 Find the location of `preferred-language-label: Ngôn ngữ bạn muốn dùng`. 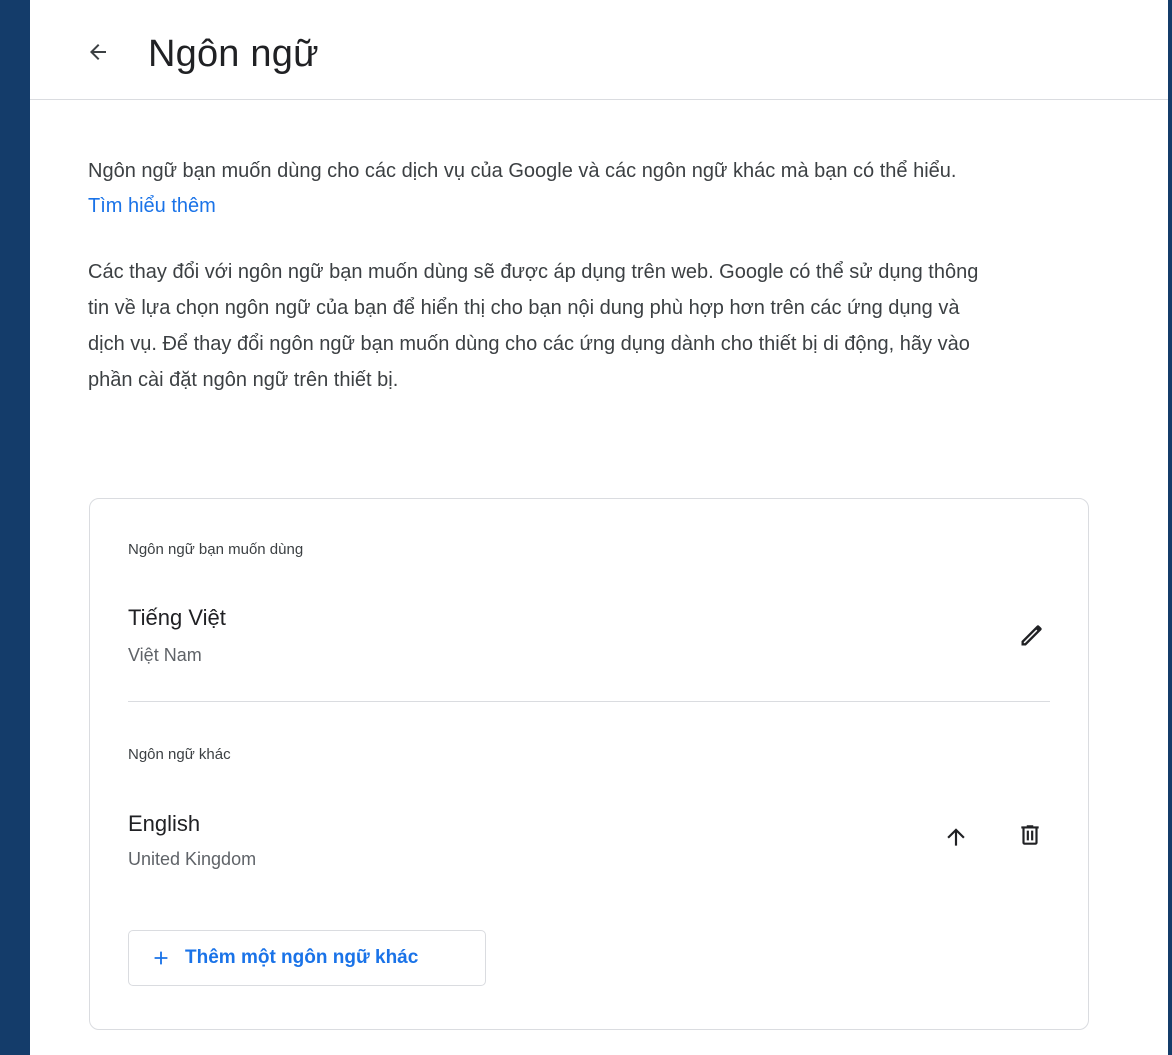

preferred-language-label: Ngôn ngữ bạn muốn dùng is located at coordinates (216, 549).